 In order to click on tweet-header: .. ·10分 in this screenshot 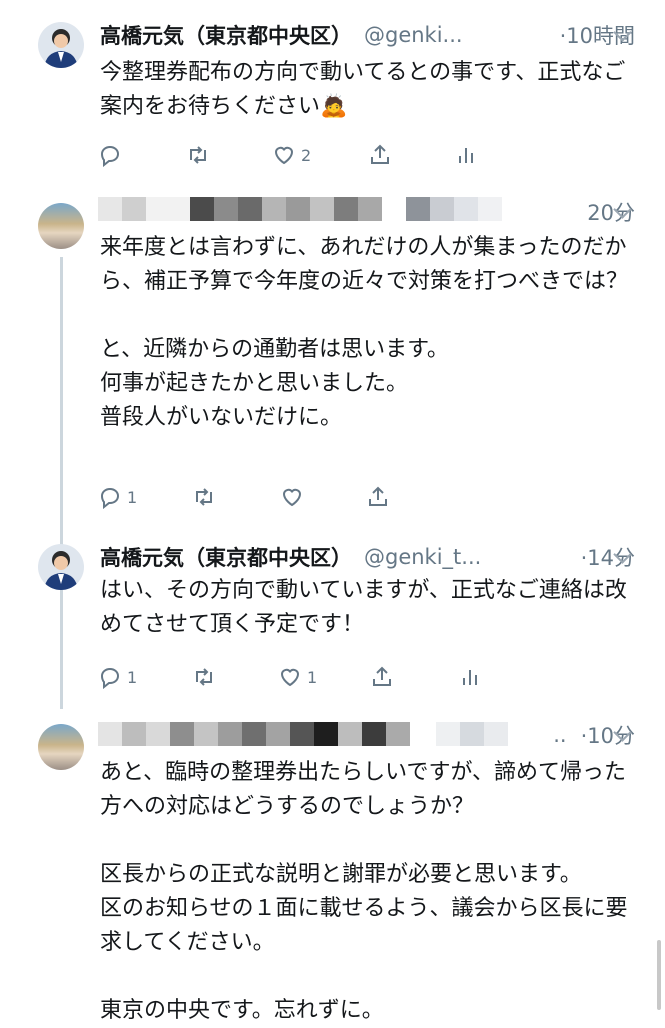, I will do `click(367, 735)`.